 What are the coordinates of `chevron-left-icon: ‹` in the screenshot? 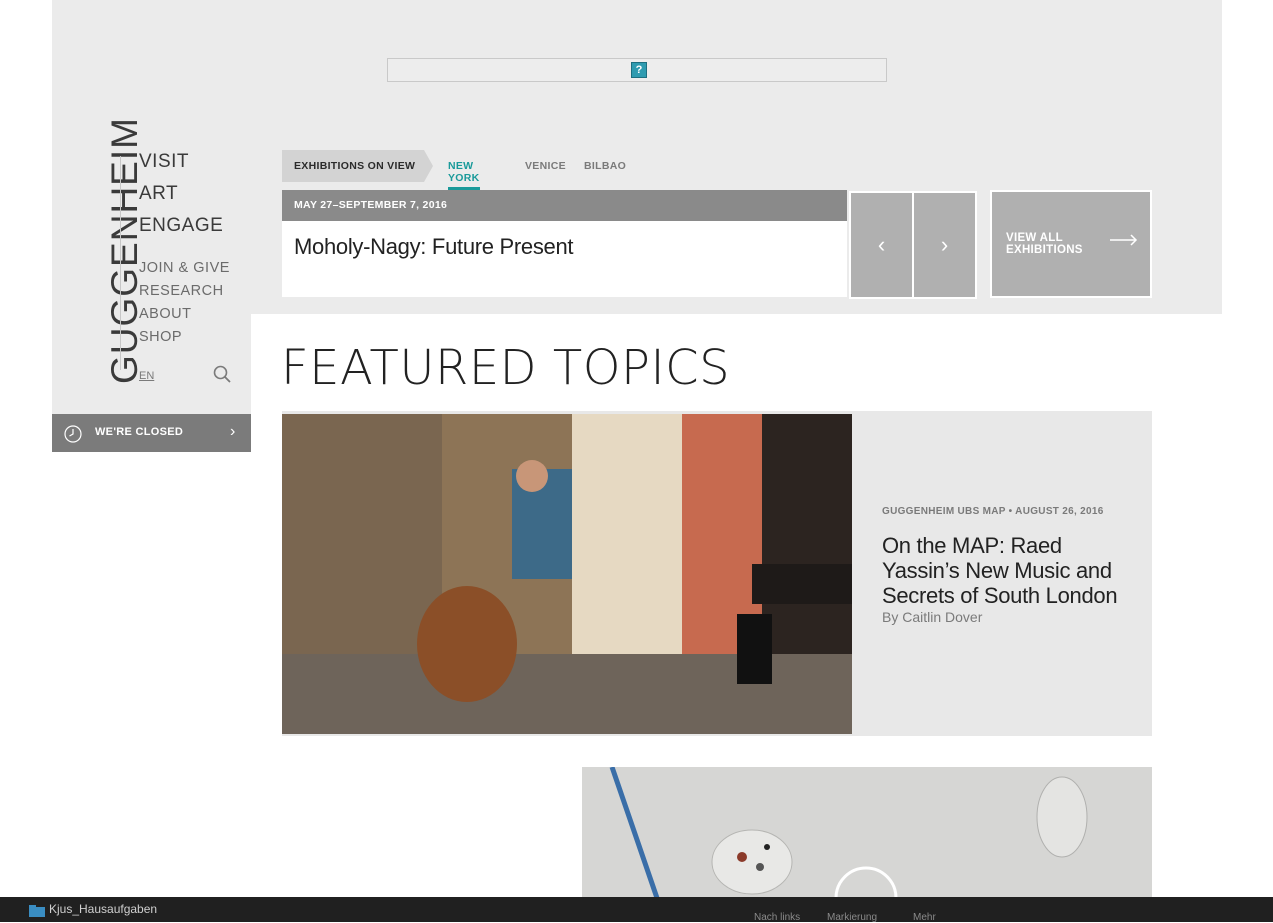 It's located at (881, 244).